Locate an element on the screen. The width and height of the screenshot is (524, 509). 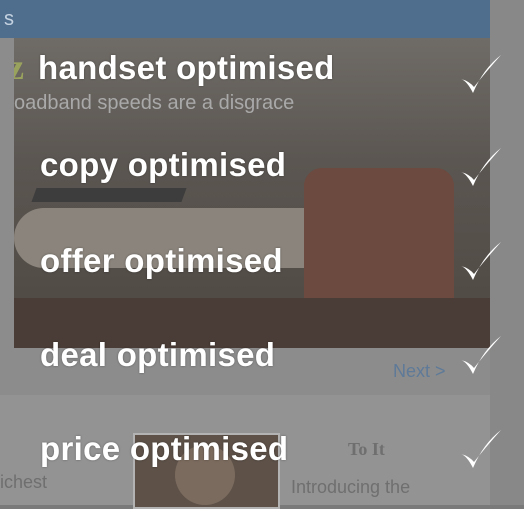
overlay-item-deal: deal optimised is located at coordinates (262, 360).